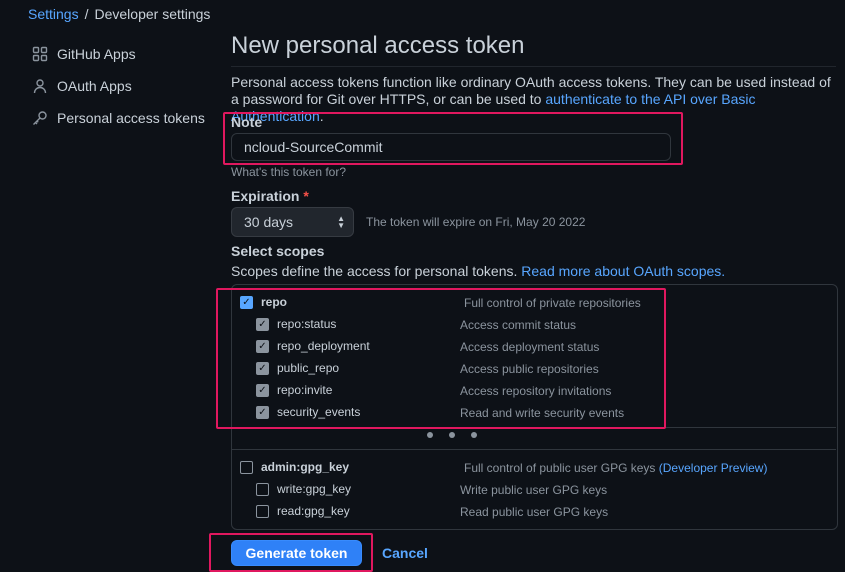 The width and height of the screenshot is (845, 572). What do you see at coordinates (278, 251) in the screenshot?
I see `scopes-heading: Select scopes` at bounding box center [278, 251].